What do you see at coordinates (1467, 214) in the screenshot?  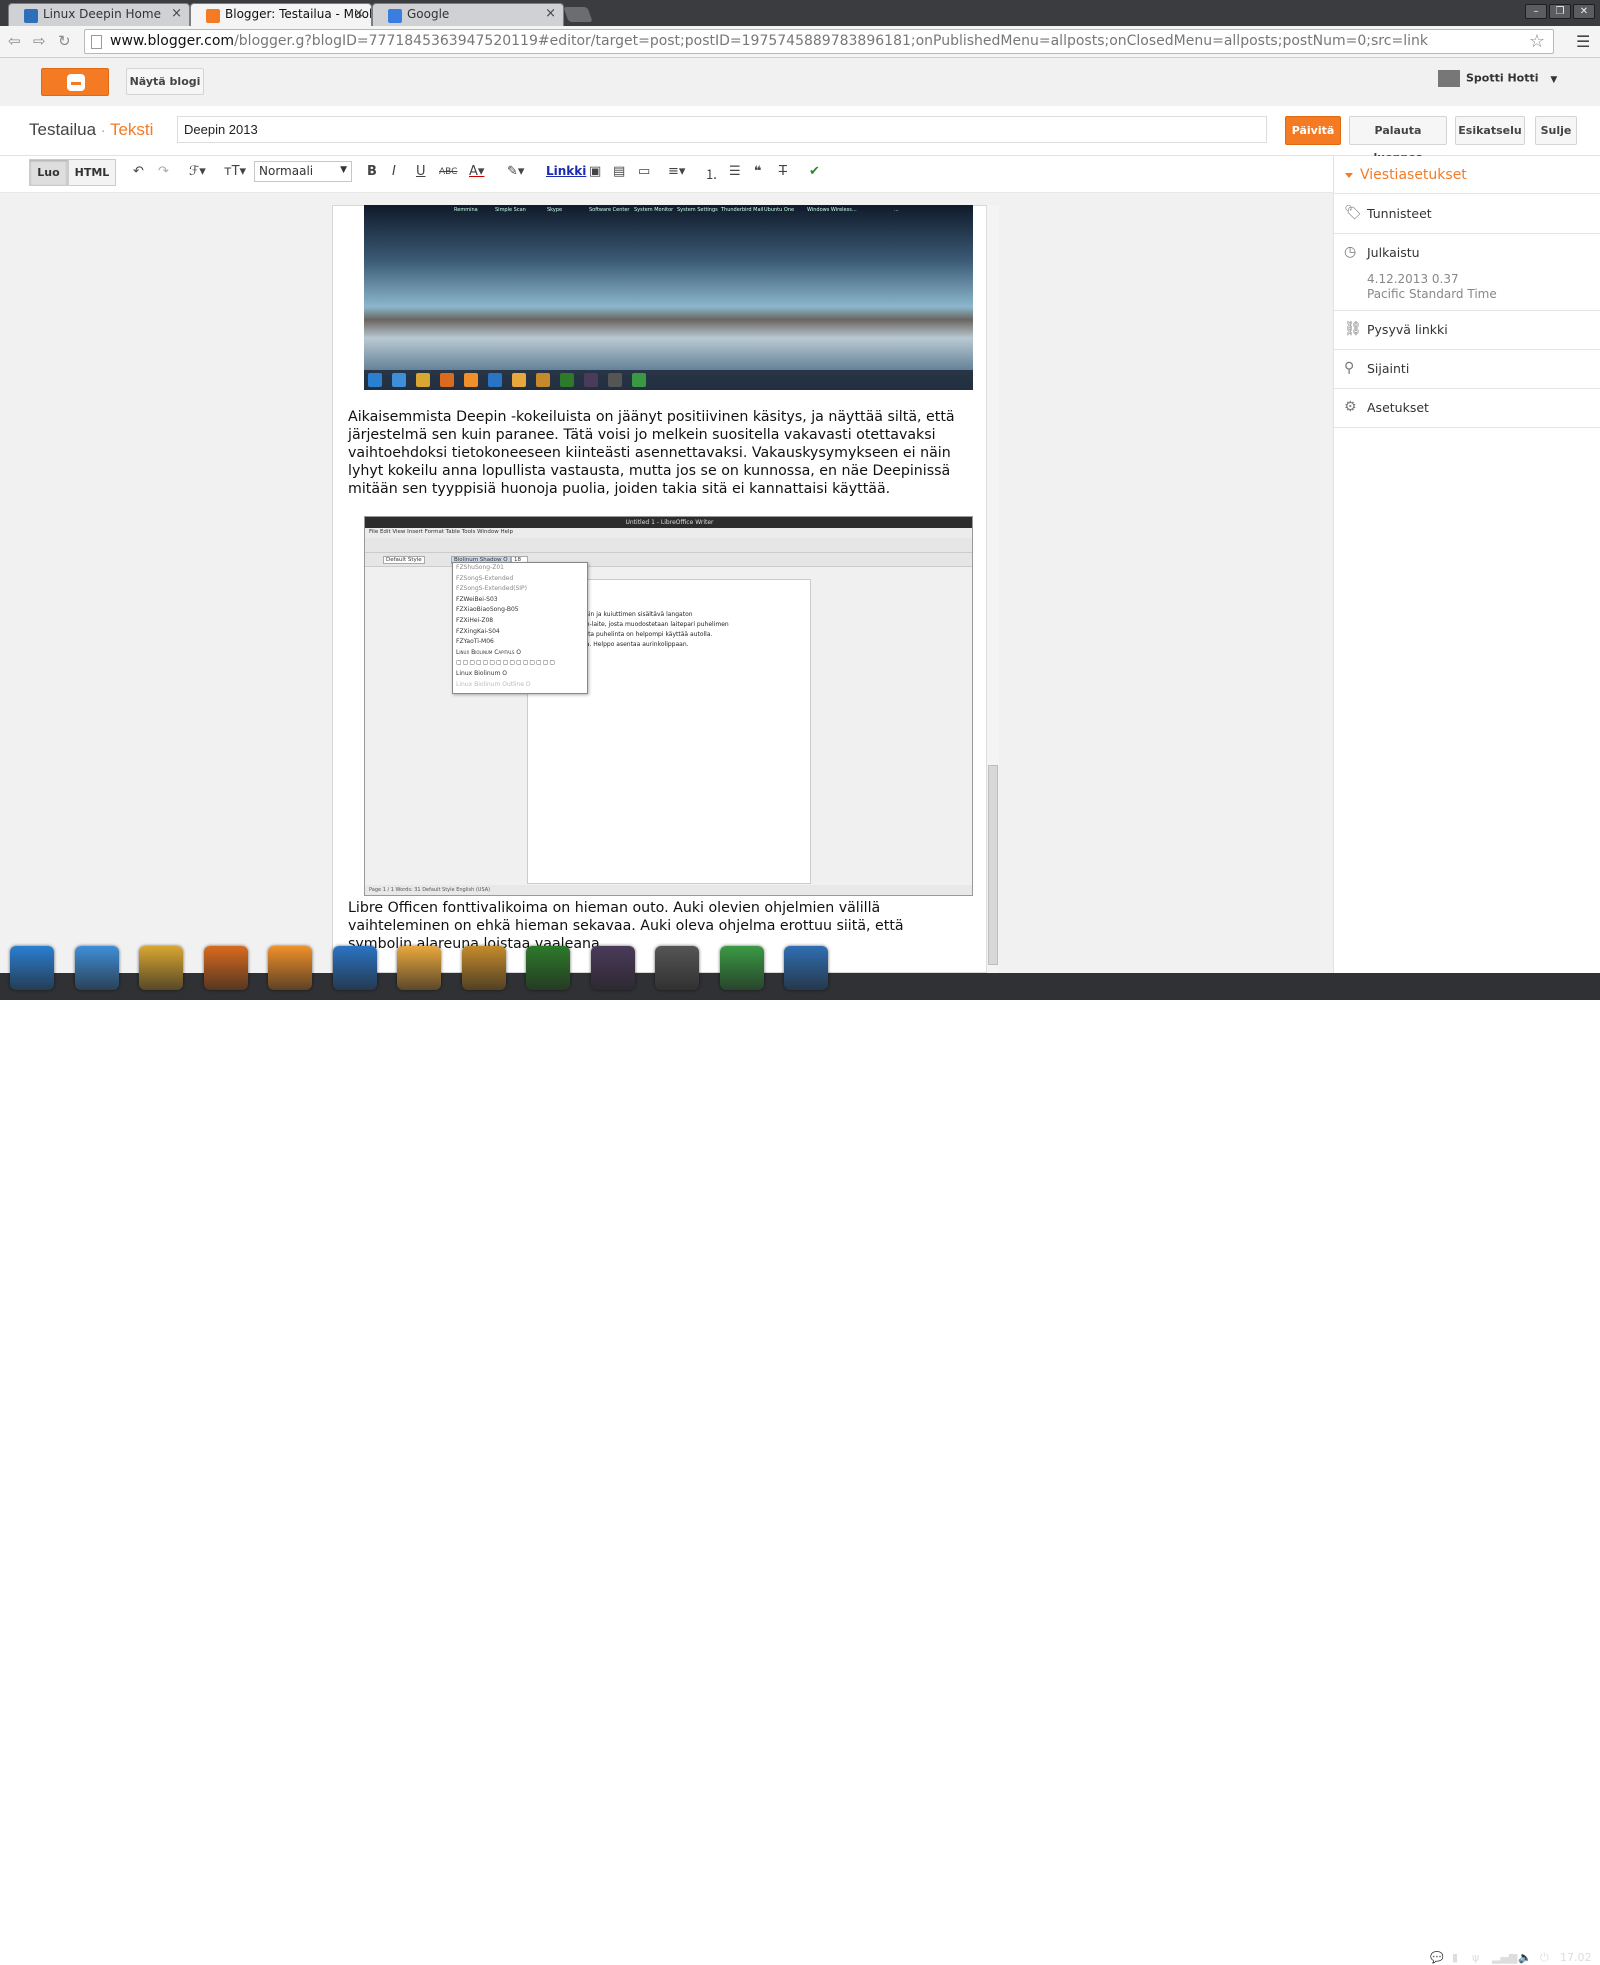 I see `sidebar-item-labels: 🏷 Tunnisteet` at bounding box center [1467, 214].